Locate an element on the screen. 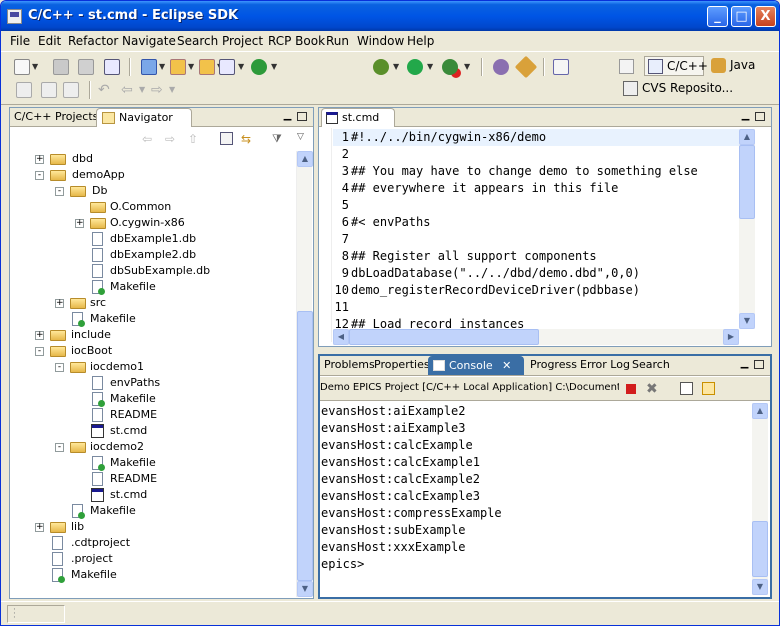 Image resolution: width=780 pixels, height=626 pixels. menu-file: File is located at coordinates (20, 41).